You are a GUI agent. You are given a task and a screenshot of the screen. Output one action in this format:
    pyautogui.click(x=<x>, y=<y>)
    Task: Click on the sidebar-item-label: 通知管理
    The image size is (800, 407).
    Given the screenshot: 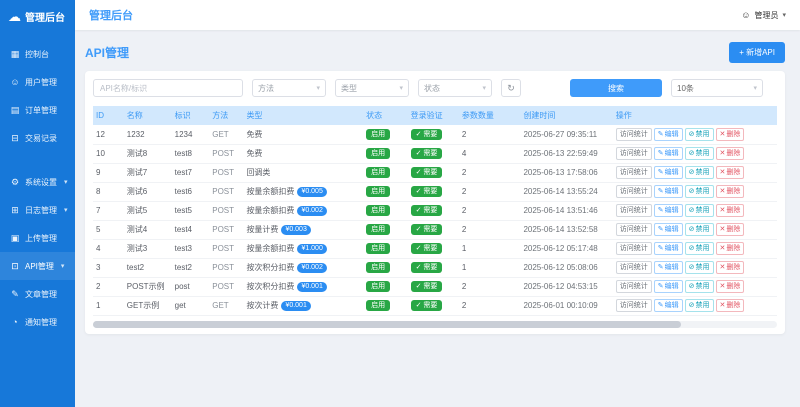 What is the action you would take?
    pyautogui.click(x=41, y=322)
    